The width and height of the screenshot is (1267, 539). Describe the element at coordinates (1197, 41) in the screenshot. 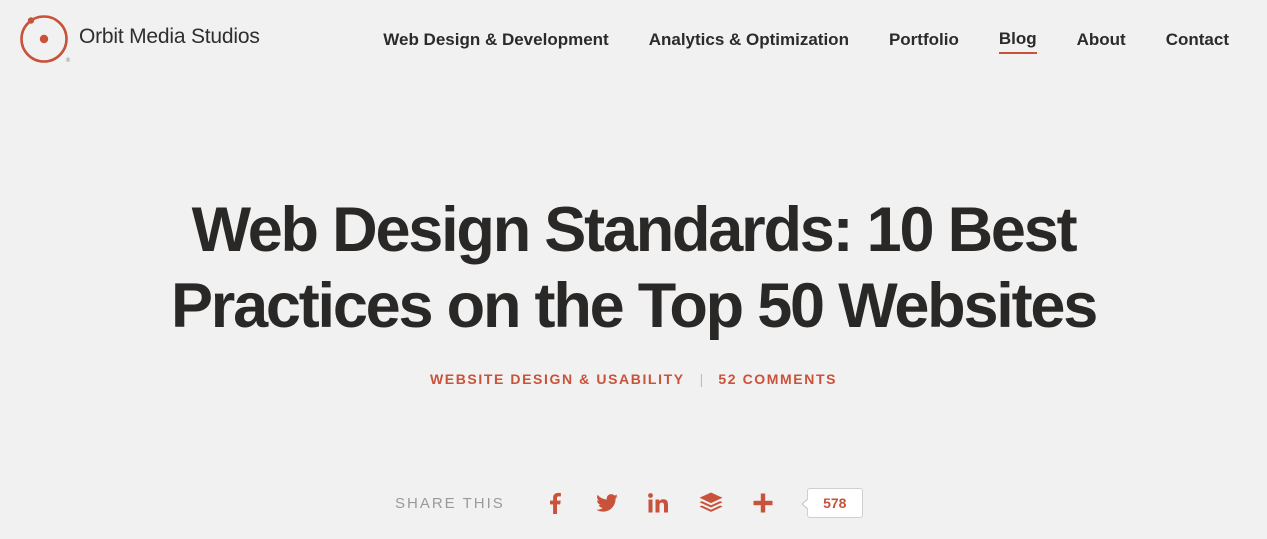

I see `nav-item-contact: Contact` at that location.